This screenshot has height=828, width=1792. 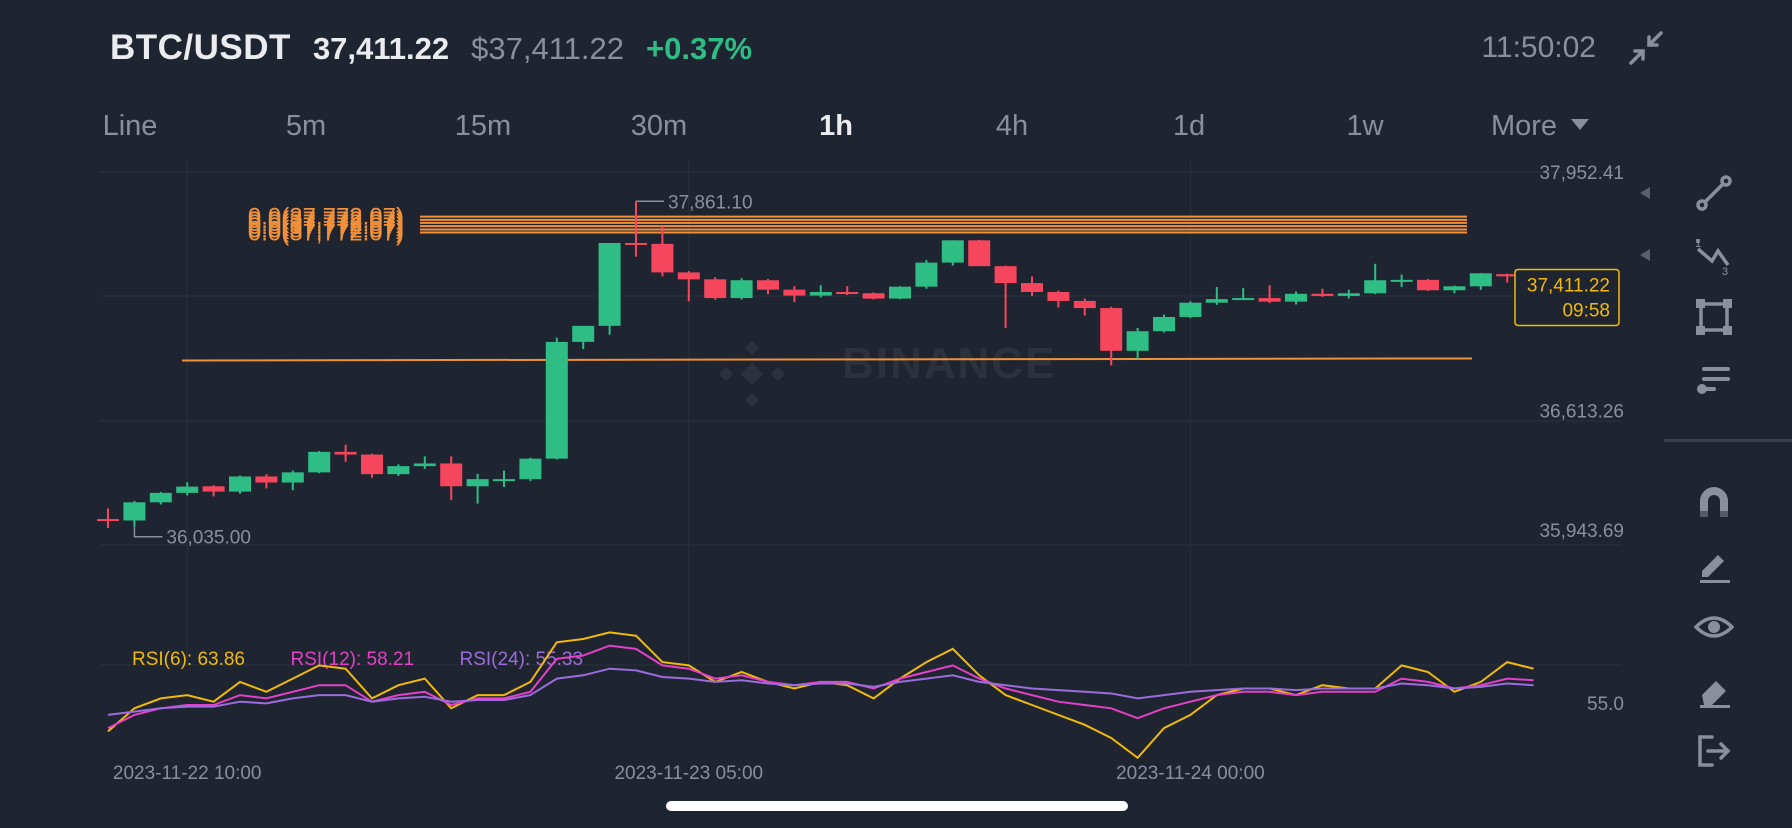 What do you see at coordinates (1714, 503) in the screenshot?
I see `magnet-icon` at bounding box center [1714, 503].